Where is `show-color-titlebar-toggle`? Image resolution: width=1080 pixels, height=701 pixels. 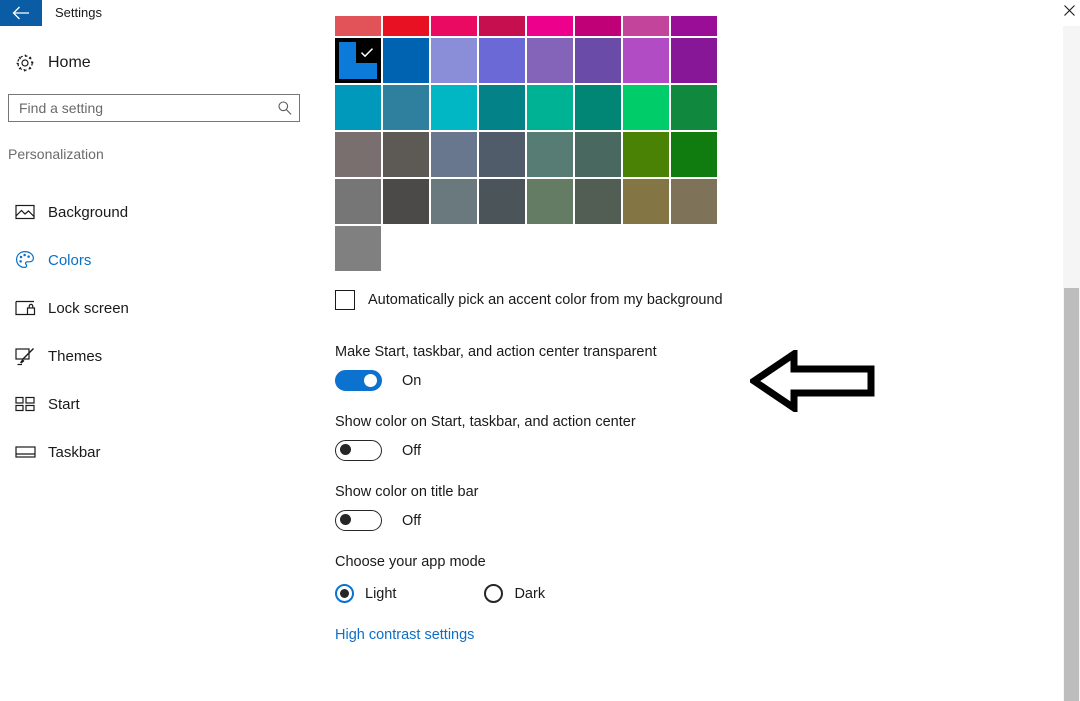
show-color-titlebar-toggle is located at coordinates (358, 520).